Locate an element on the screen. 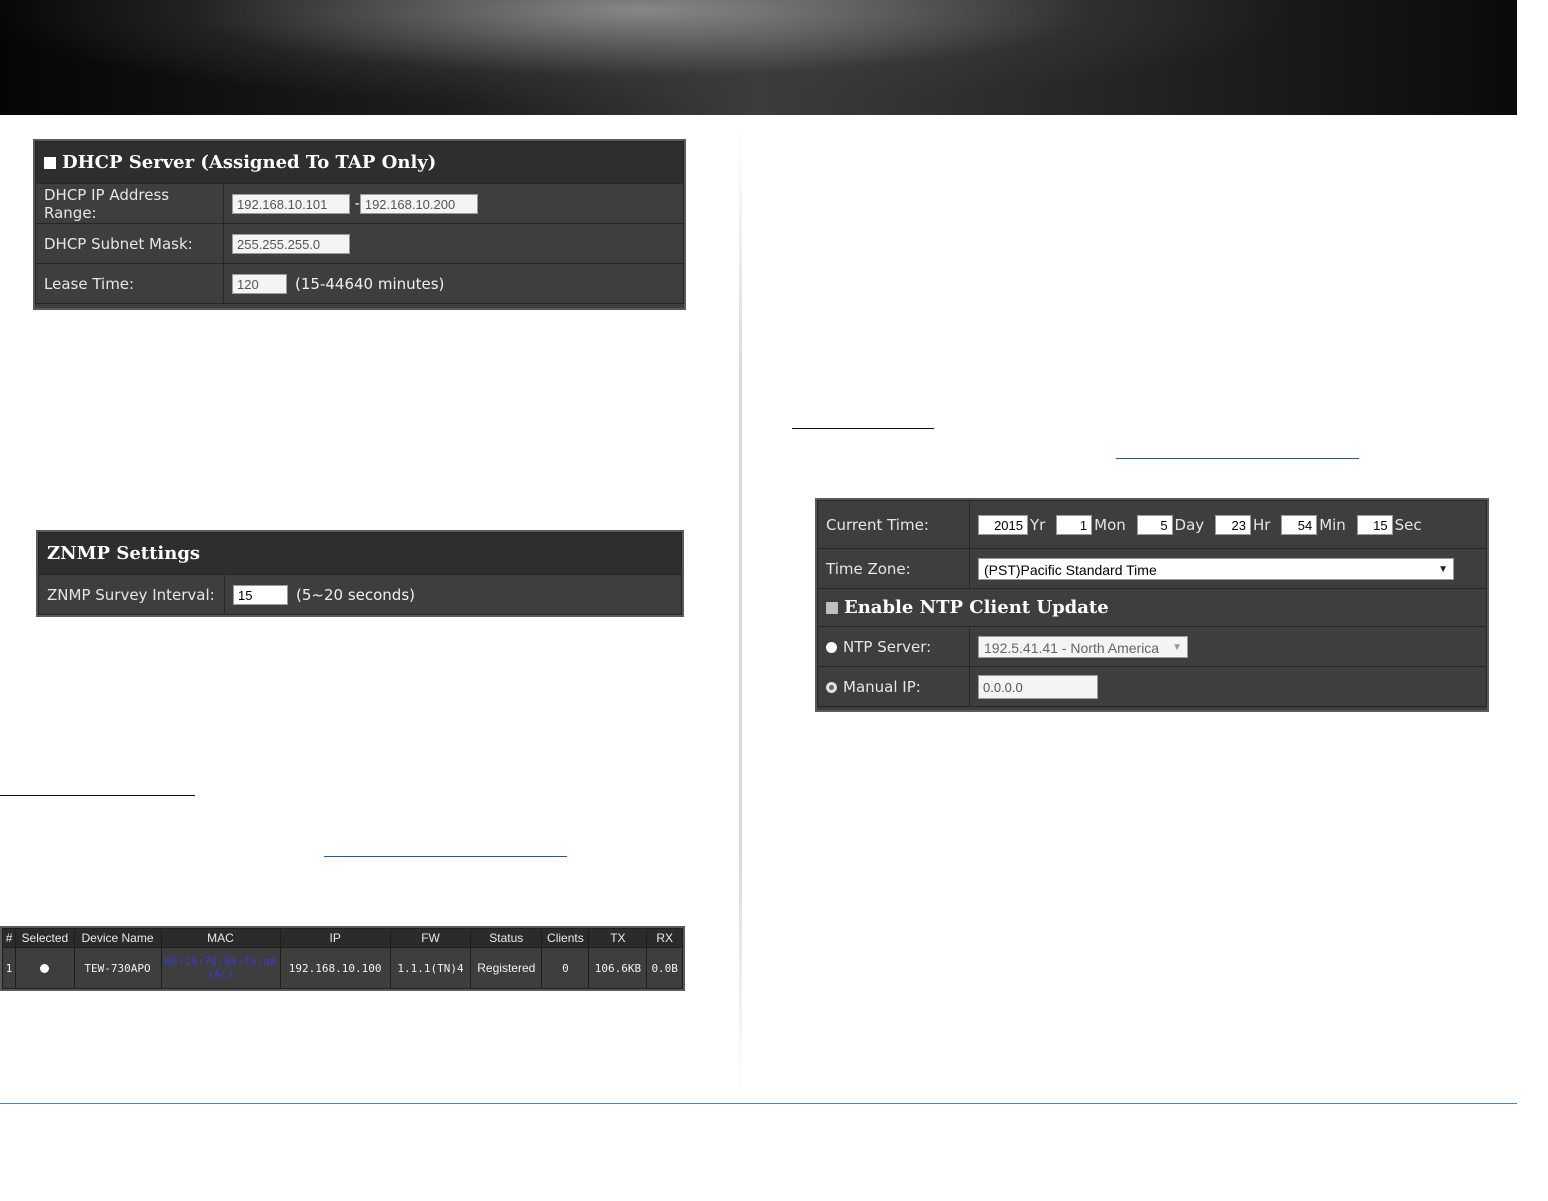 The height and width of the screenshot is (1201, 1548). ntp-server-option: NTP Server: is located at coordinates (893, 646).